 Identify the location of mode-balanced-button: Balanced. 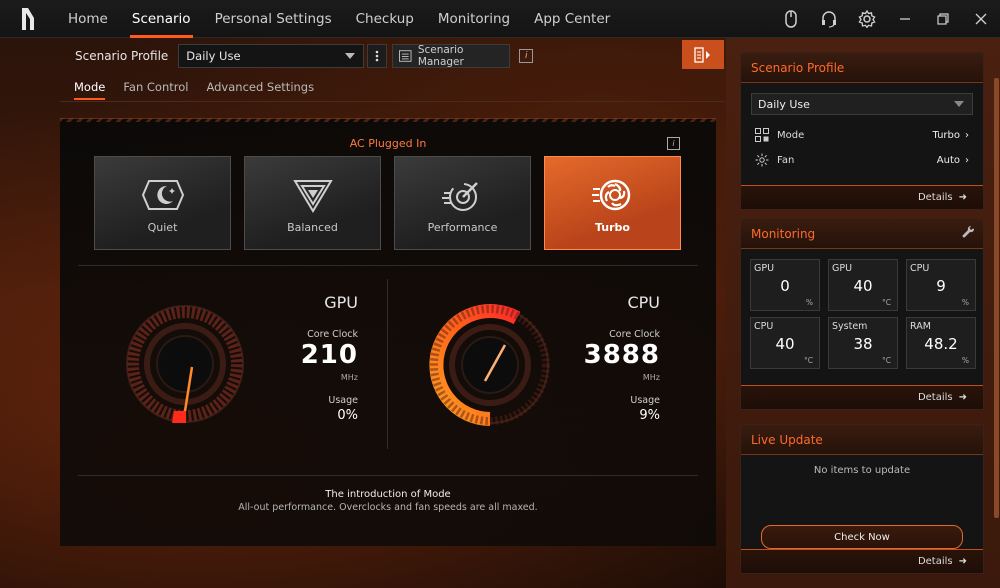
(312, 203).